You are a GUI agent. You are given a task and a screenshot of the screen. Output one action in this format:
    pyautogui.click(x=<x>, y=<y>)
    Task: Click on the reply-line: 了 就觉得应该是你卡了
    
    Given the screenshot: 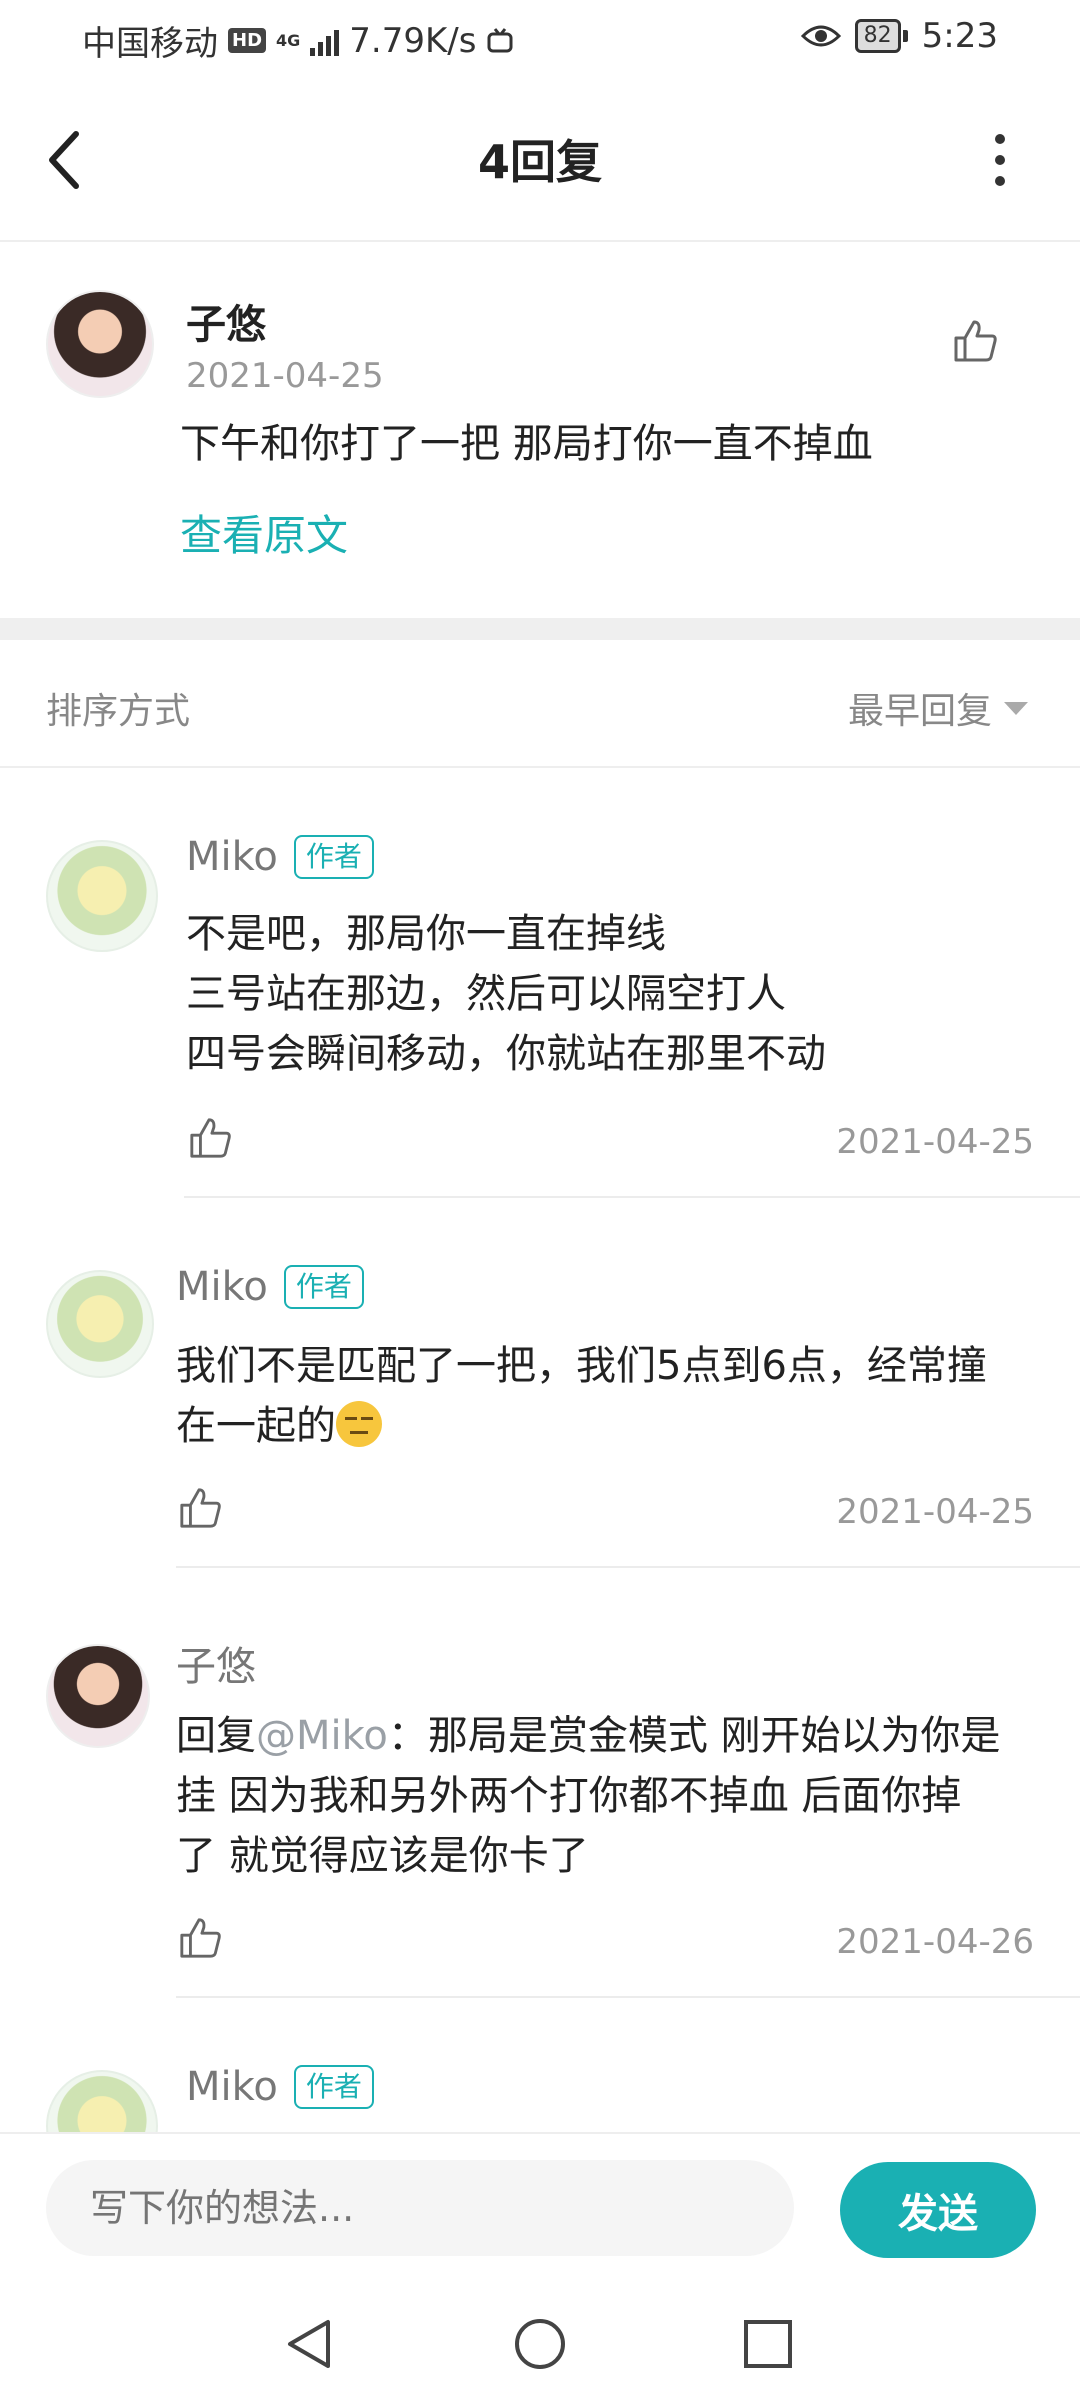 What is the action you would take?
    pyautogui.click(x=382, y=1856)
    